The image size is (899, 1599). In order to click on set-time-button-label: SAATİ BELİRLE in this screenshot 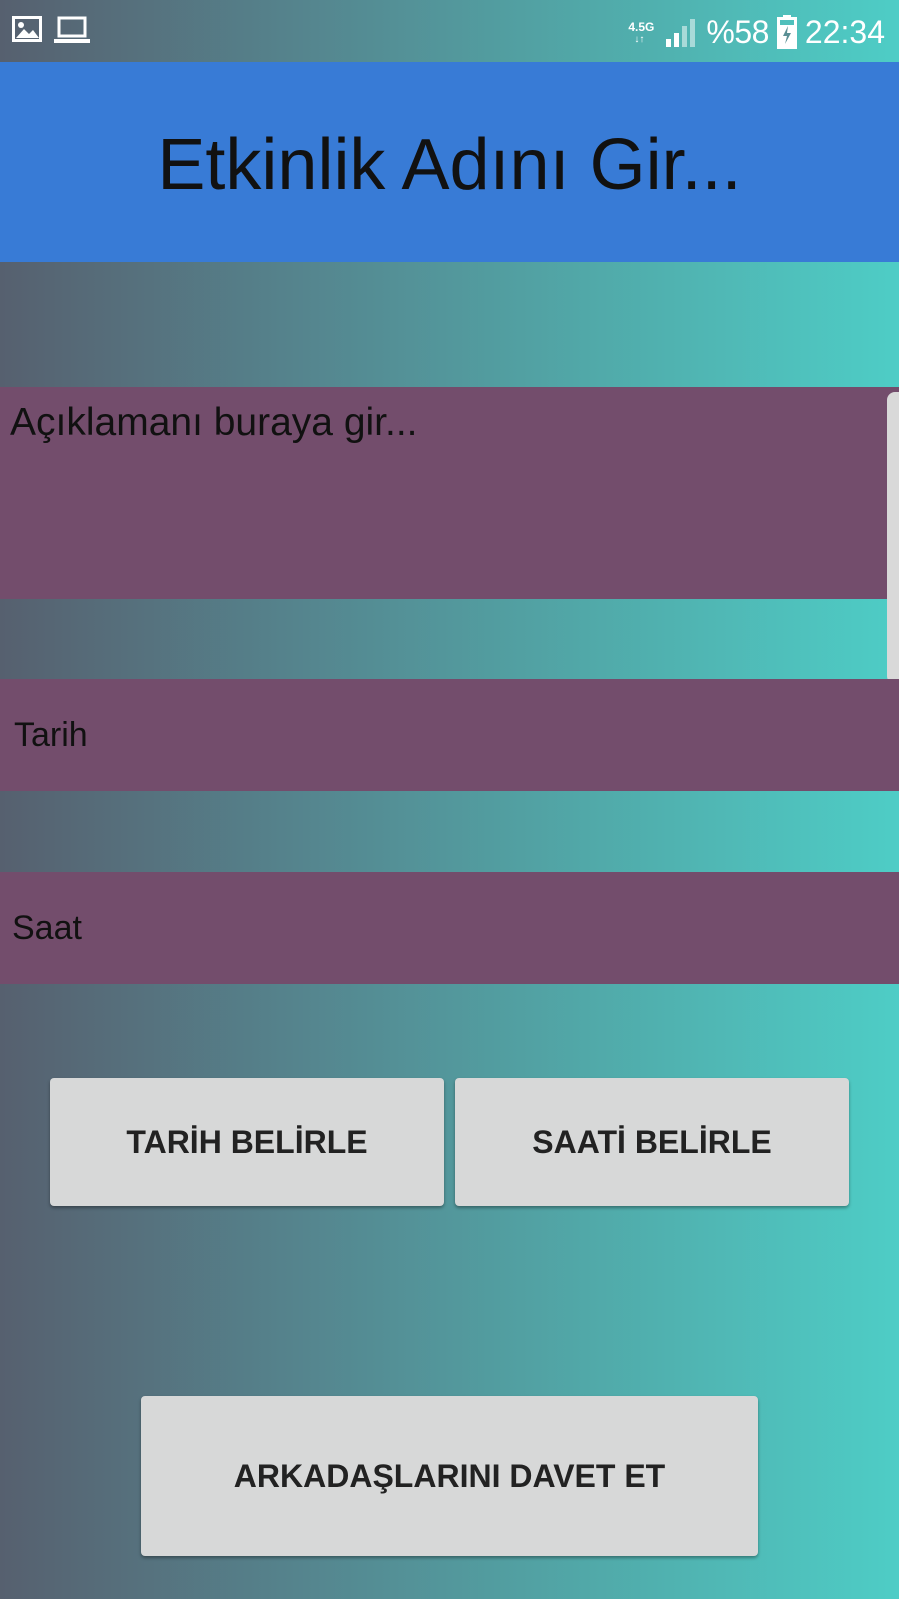, I will do `click(652, 1141)`.